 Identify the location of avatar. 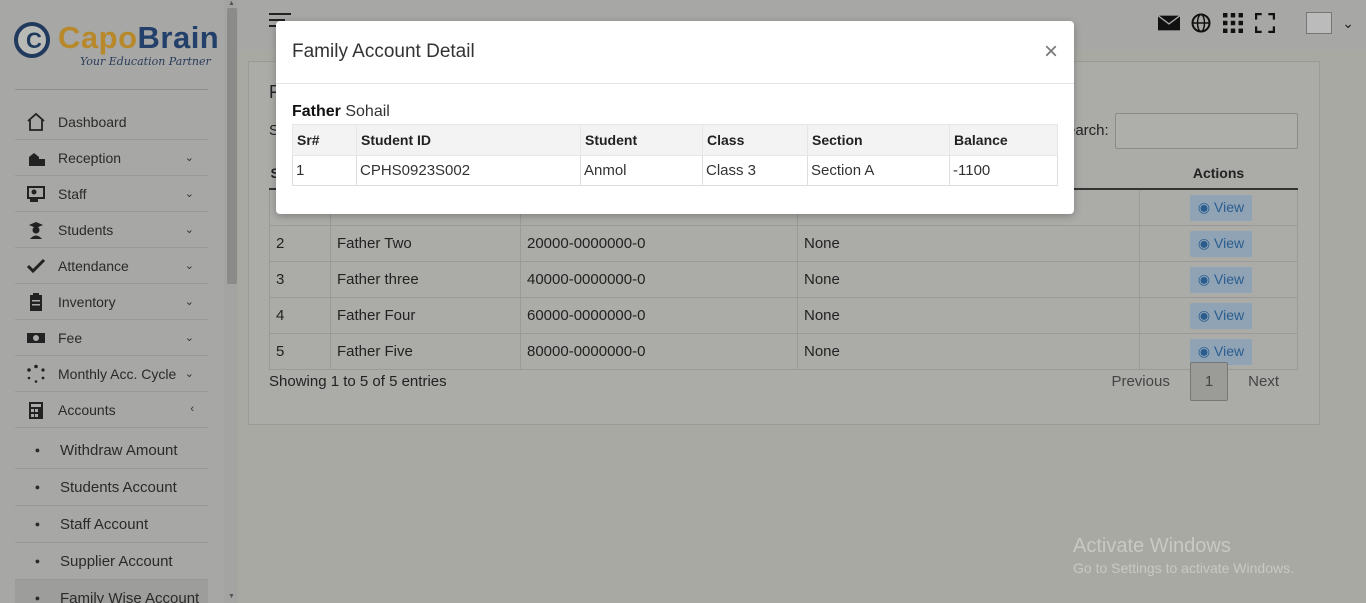
(1319, 23).